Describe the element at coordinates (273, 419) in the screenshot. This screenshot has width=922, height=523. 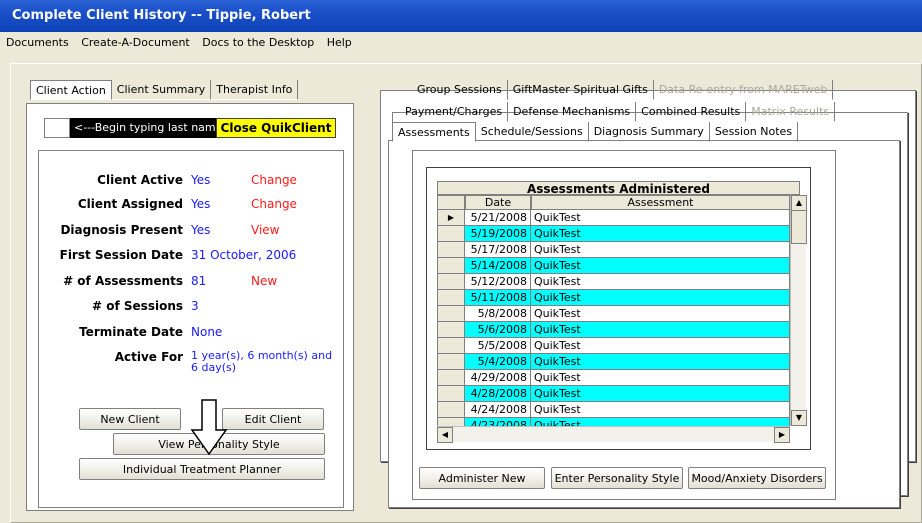
I see `edit-client-button: Edit Client` at that location.